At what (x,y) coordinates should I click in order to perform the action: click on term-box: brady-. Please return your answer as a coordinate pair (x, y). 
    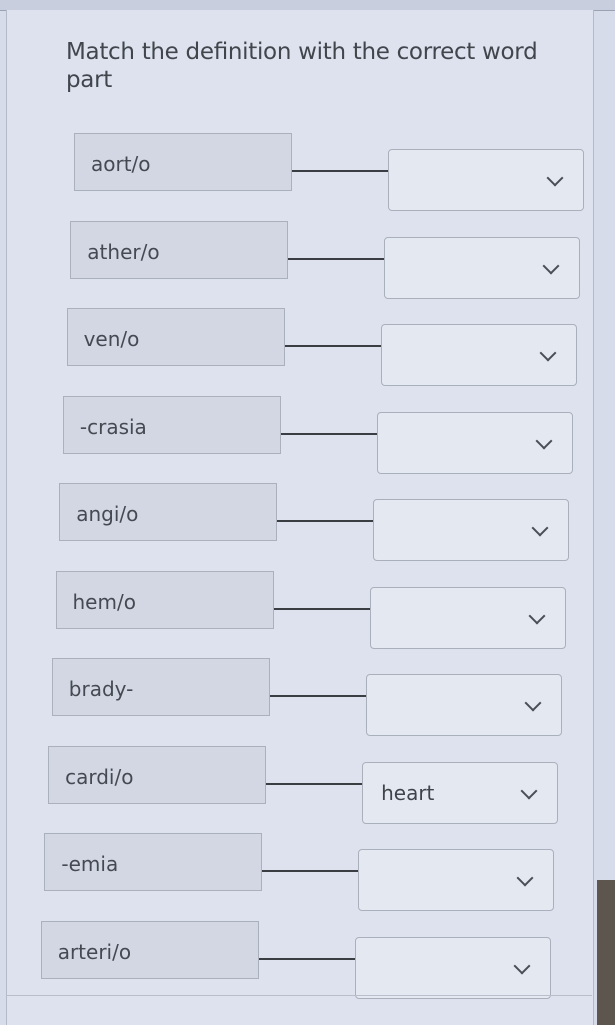
    Looking at the image, I should click on (160, 687).